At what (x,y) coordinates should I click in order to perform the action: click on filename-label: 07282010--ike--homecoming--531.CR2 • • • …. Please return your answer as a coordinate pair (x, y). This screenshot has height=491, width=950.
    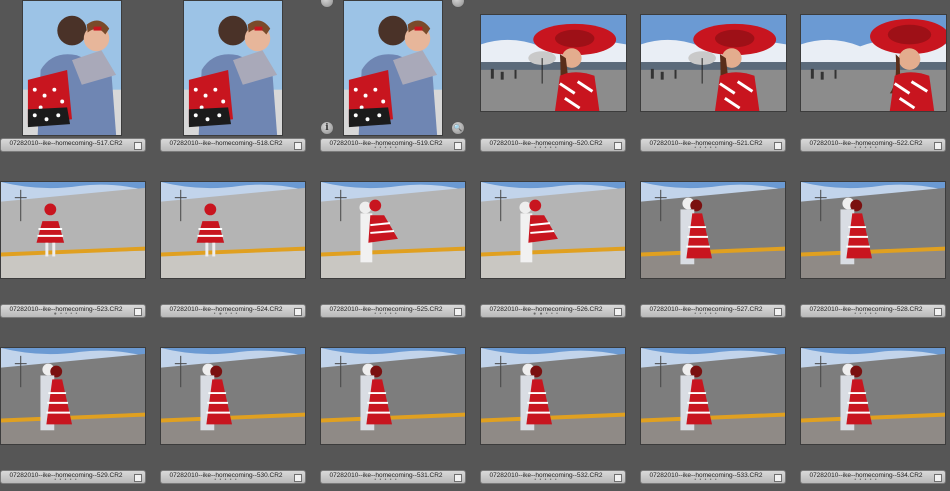
    Looking at the image, I should click on (393, 477).